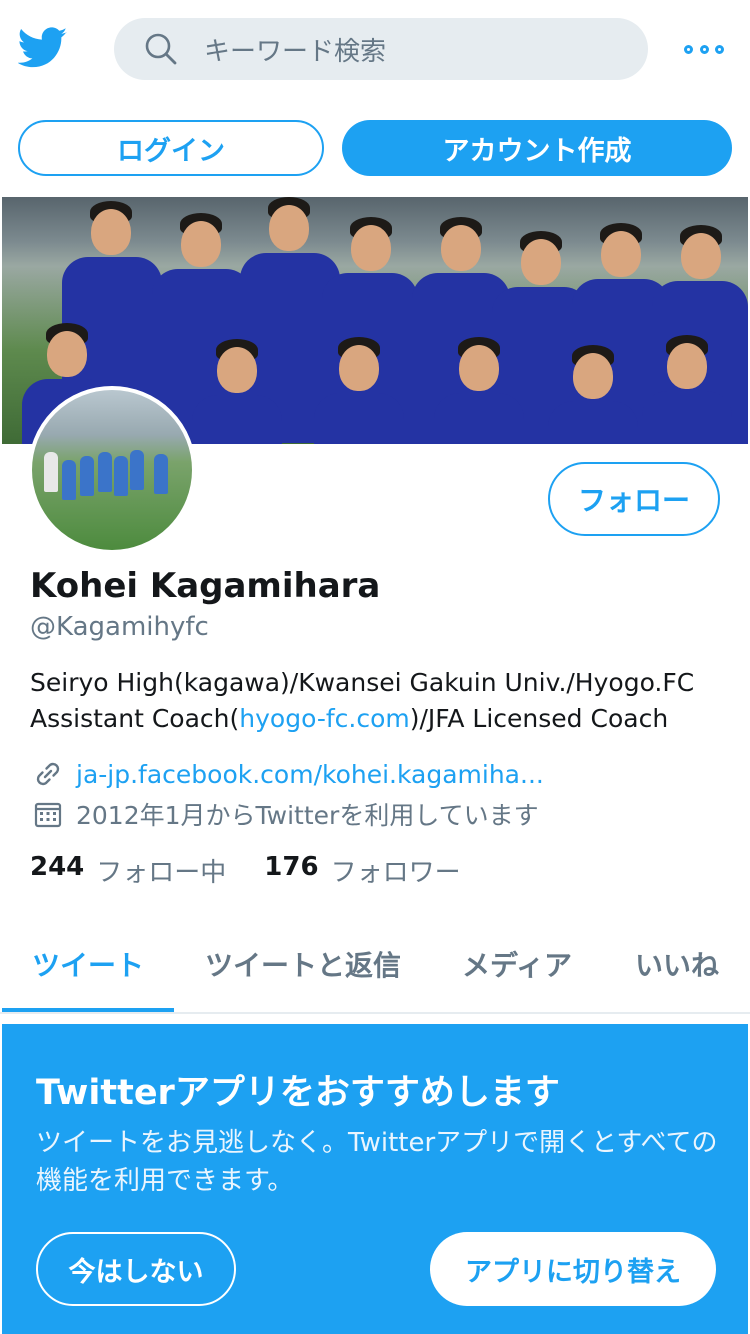  What do you see at coordinates (303, 964) in the screenshot?
I see `tab-tweets-and-replies: ツイートと返信` at bounding box center [303, 964].